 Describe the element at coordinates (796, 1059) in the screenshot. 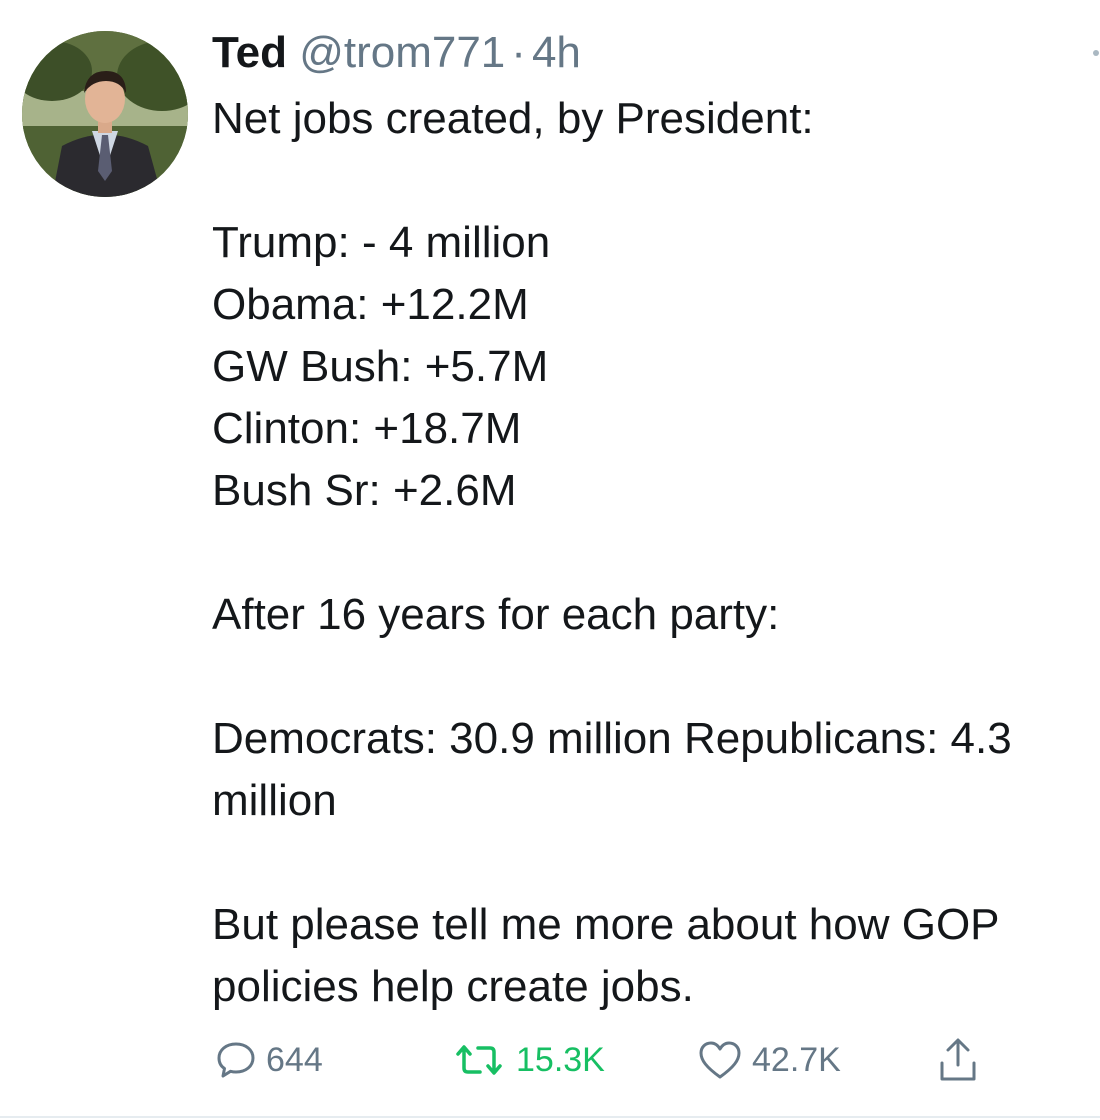

I see `like-count: 42.7K` at that location.